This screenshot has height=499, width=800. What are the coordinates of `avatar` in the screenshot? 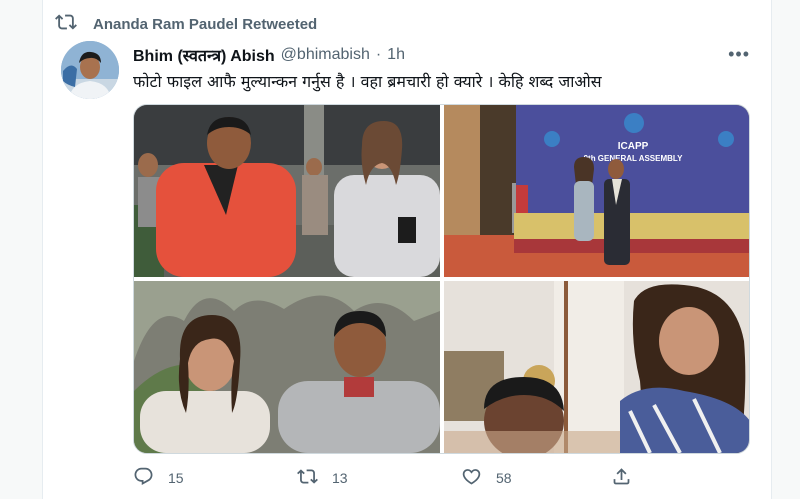 It's located at (90, 70).